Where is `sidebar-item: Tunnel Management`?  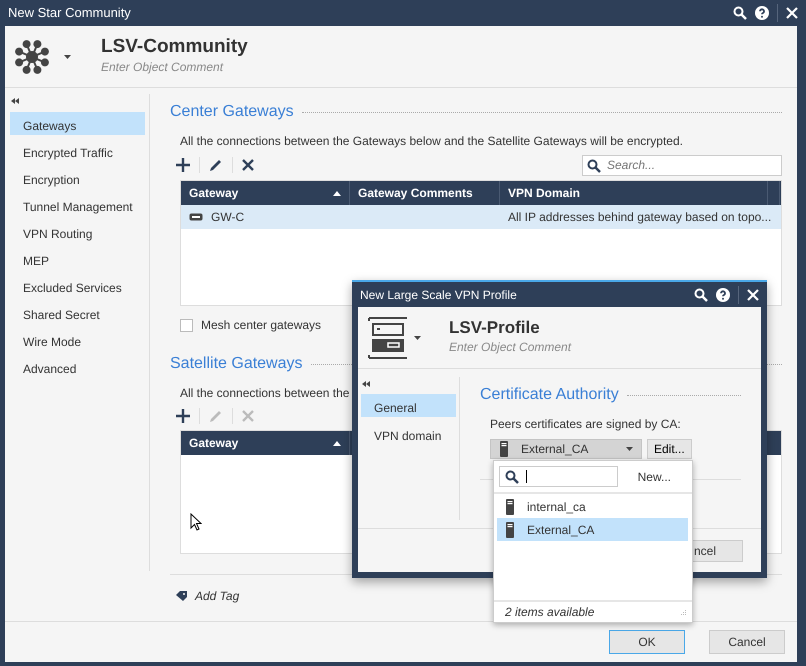
sidebar-item: Tunnel Management is located at coordinates (77, 204).